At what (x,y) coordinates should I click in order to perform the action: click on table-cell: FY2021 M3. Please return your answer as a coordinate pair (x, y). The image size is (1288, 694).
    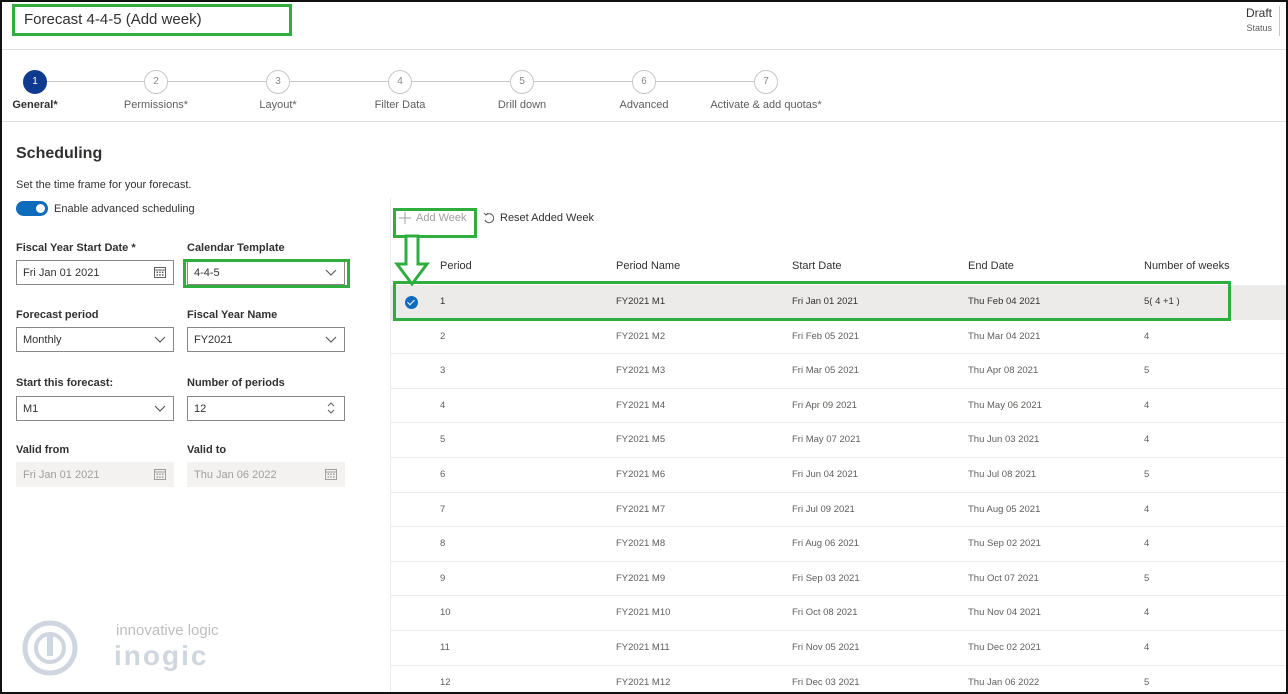
    Looking at the image, I should click on (641, 371).